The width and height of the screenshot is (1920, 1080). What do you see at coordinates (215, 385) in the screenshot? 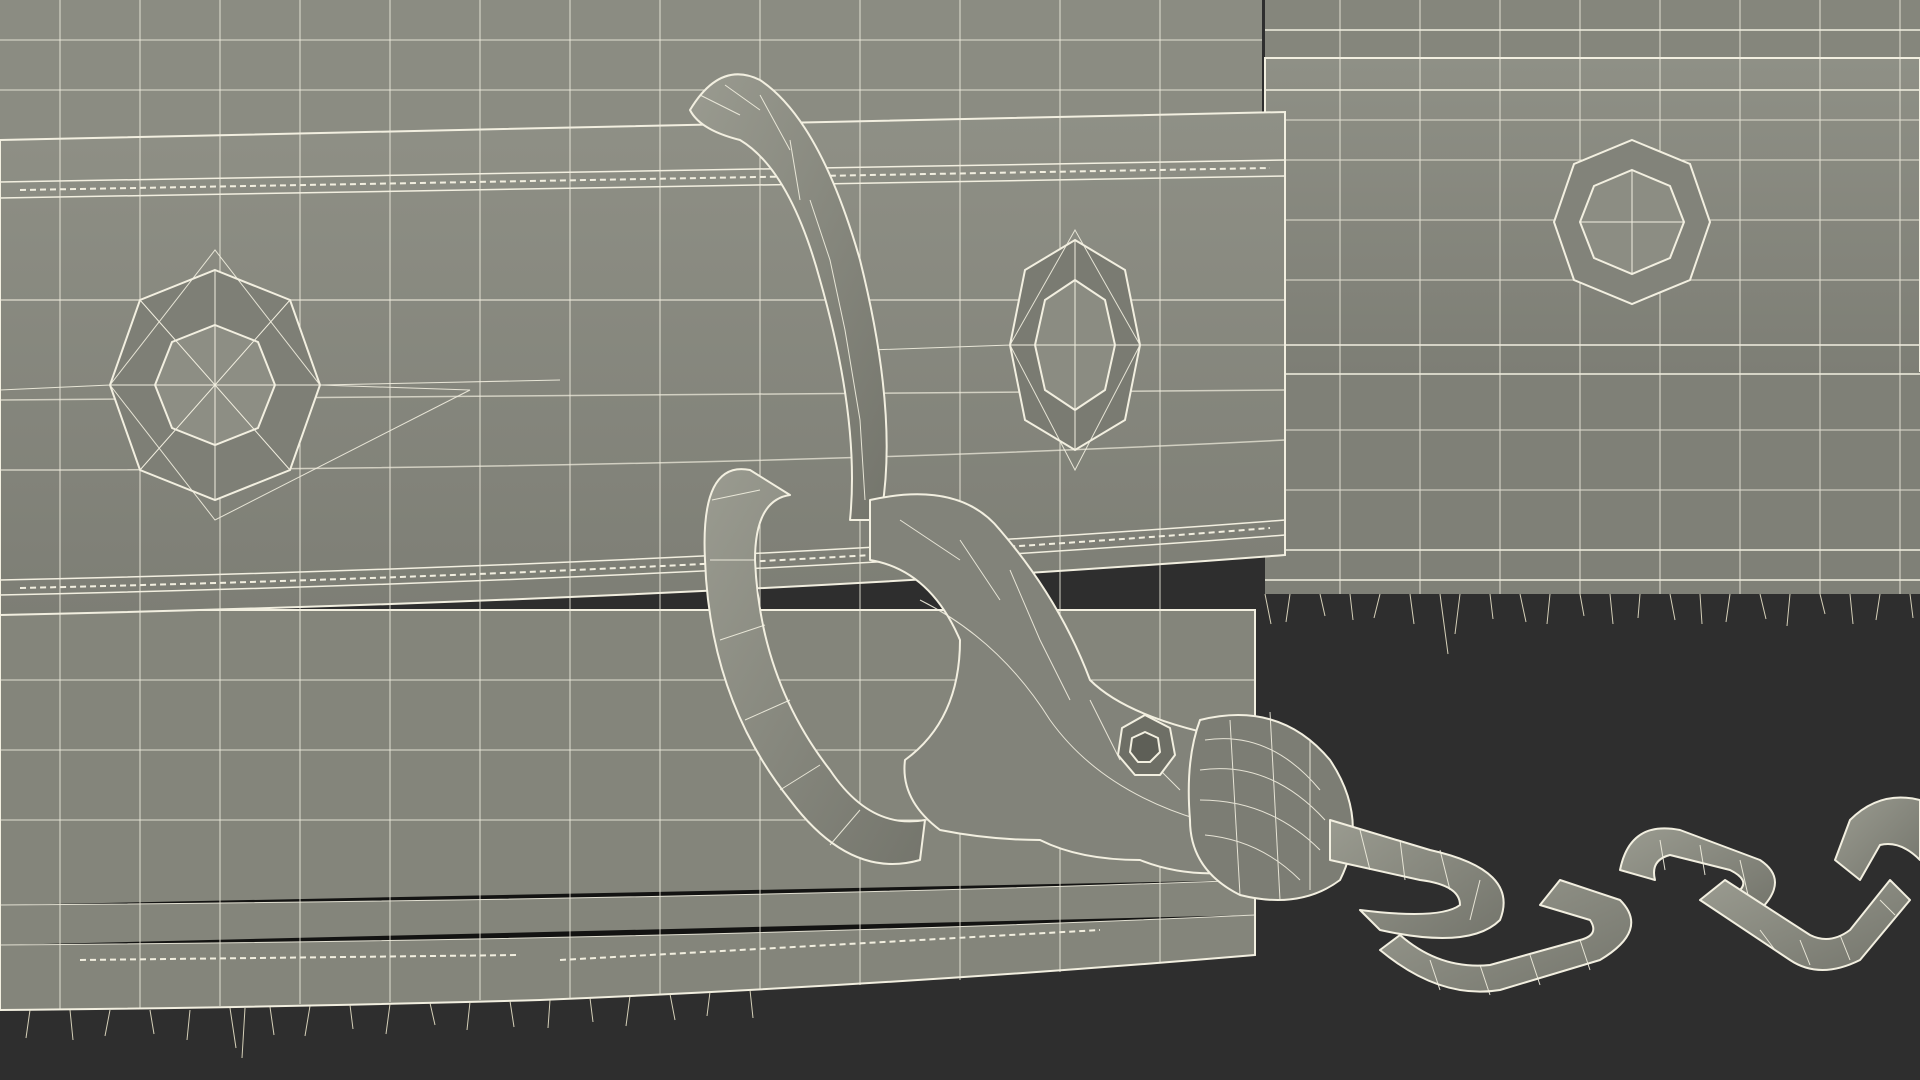
I see `left-cuff-stud` at bounding box center [215, 385].